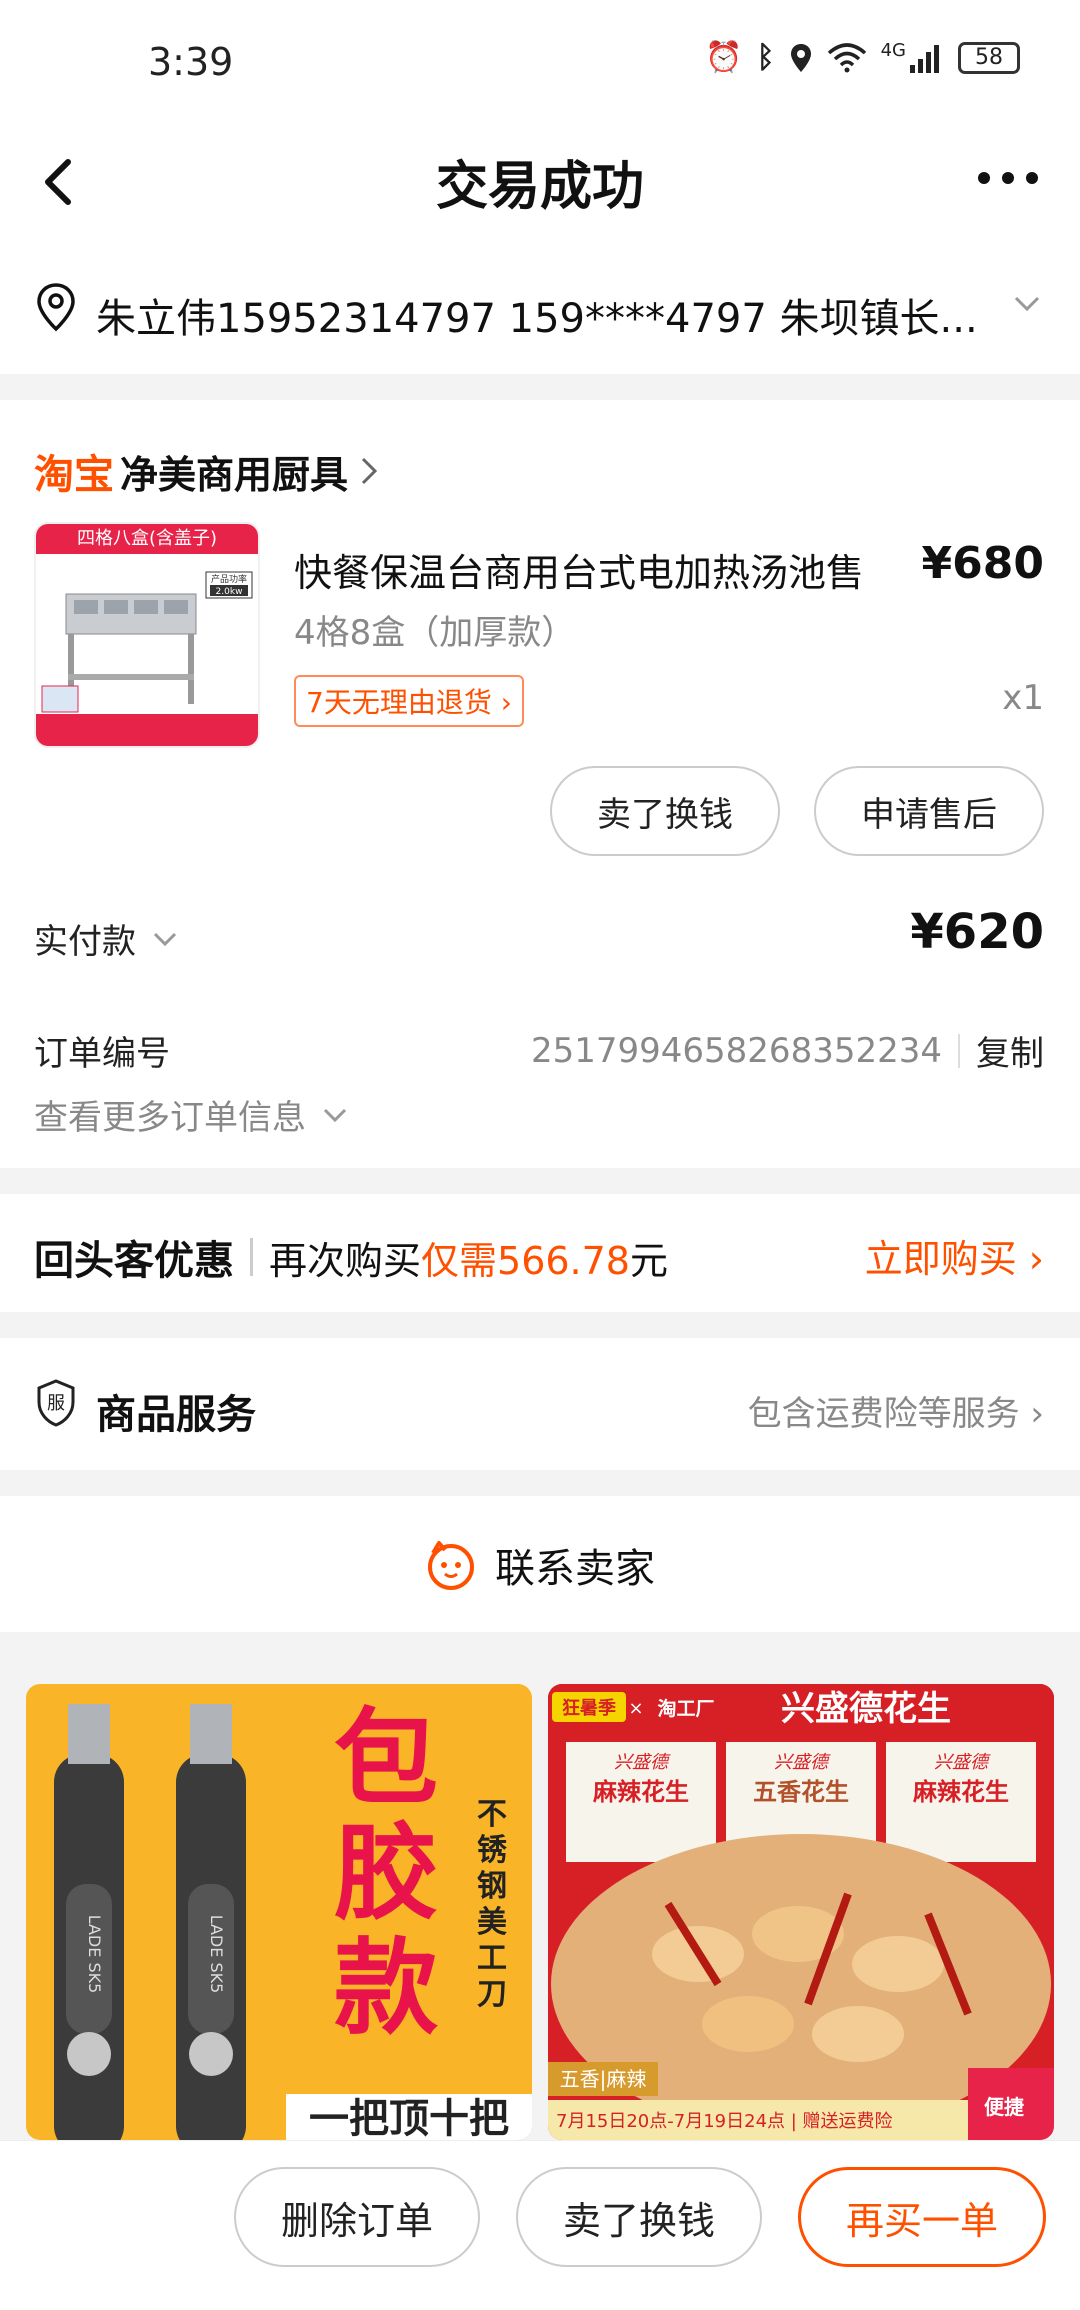 Image resolution: width=1080 pixels, height=2310 pixels. What do you see at coordinates (357, 2217) in the screenshot?
I see `delete-order-button: 删除订单` at bounding box center [357, 2217].